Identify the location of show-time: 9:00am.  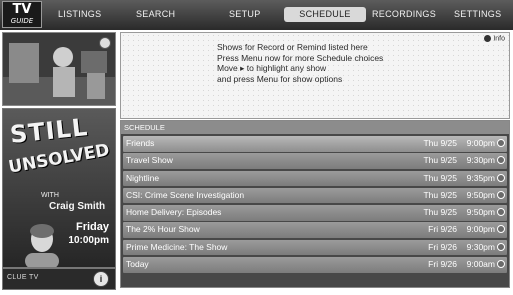
(480, 264).